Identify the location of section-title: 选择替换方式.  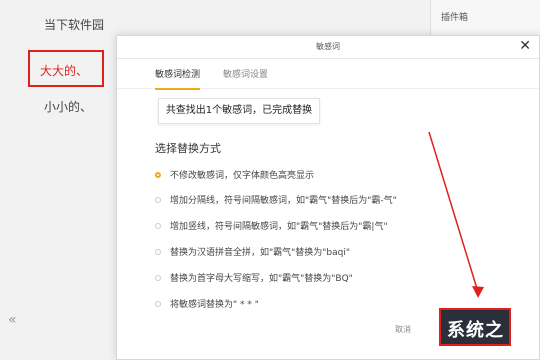
(188, 148).